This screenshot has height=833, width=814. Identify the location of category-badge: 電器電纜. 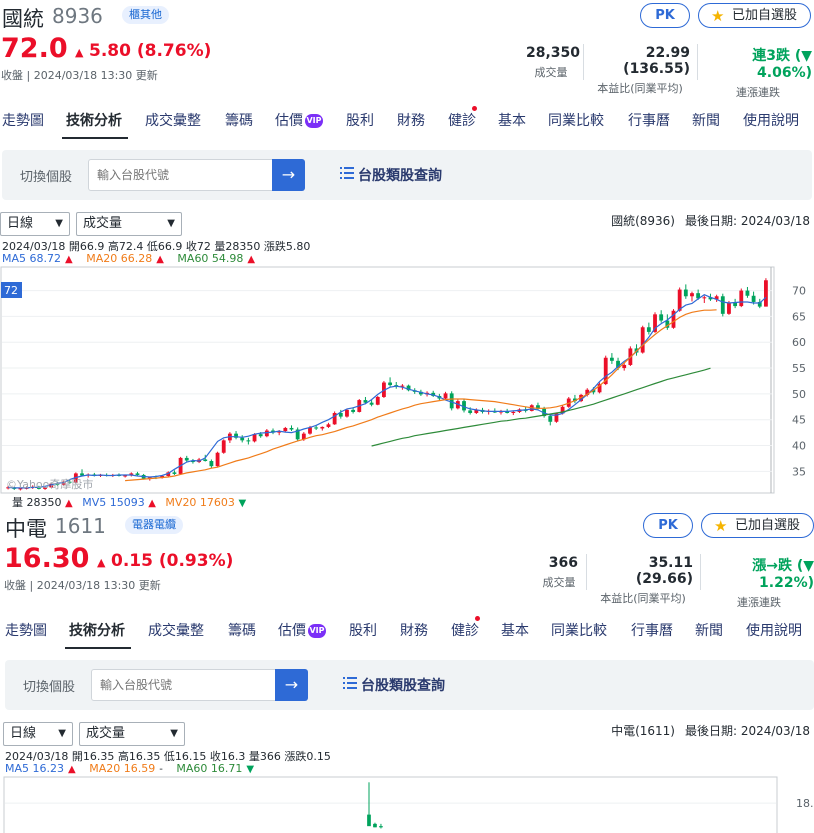
(154, 525).